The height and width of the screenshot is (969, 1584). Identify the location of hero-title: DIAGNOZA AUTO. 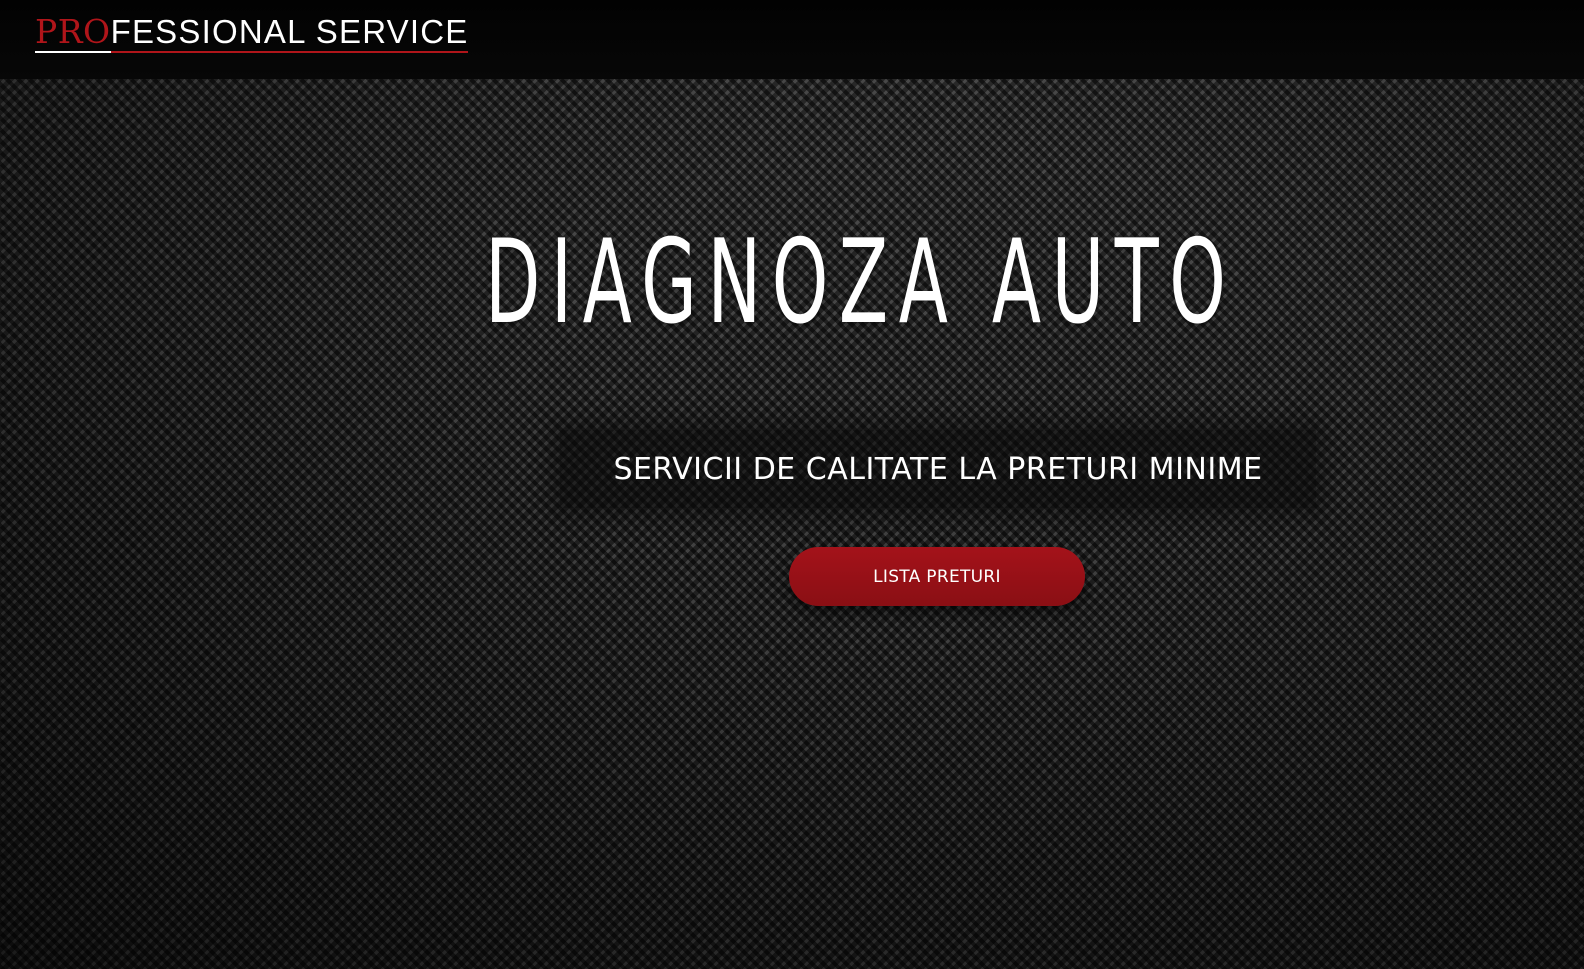
(861, 282).